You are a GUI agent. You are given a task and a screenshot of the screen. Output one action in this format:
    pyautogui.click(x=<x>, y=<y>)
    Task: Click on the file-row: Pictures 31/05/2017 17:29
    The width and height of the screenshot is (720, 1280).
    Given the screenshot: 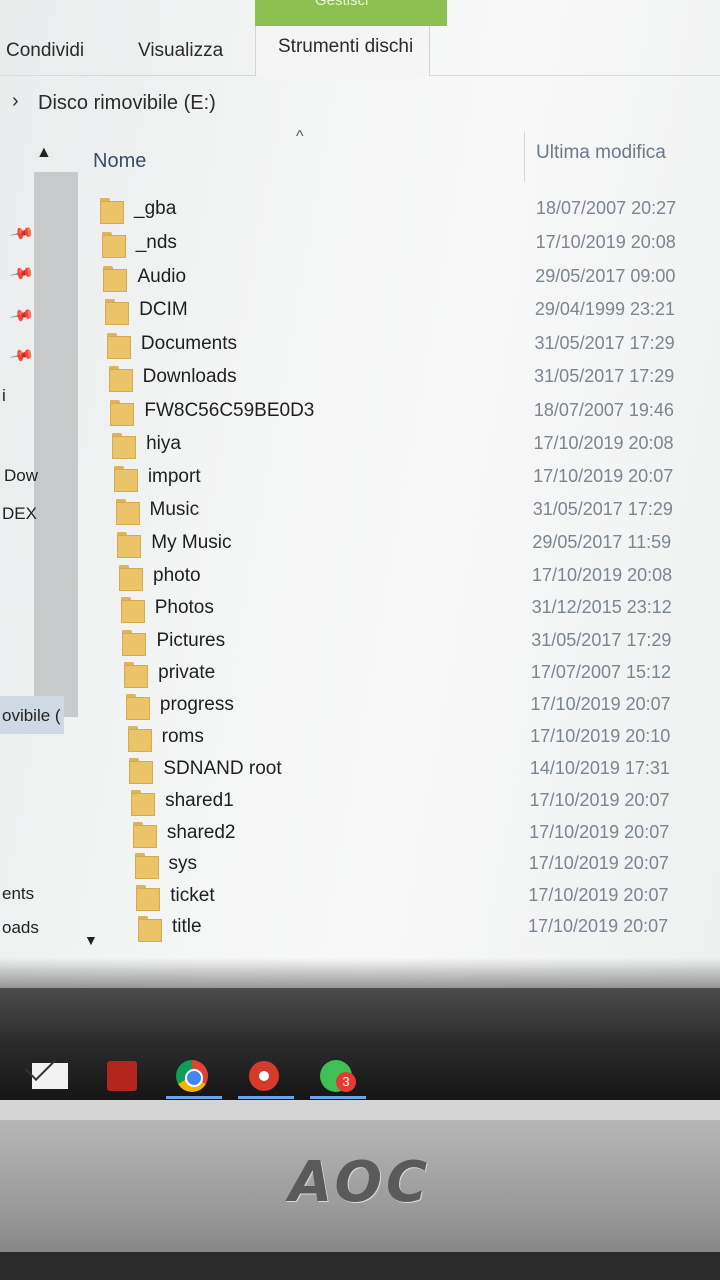 What is the action you would take?
    pyautogui.click(x=421, y=643)
    